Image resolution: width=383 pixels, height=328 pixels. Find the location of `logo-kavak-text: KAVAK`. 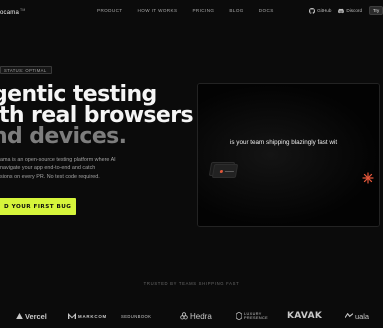

logo-kavak-text: KAVAK is located at coordinates (305, 316).